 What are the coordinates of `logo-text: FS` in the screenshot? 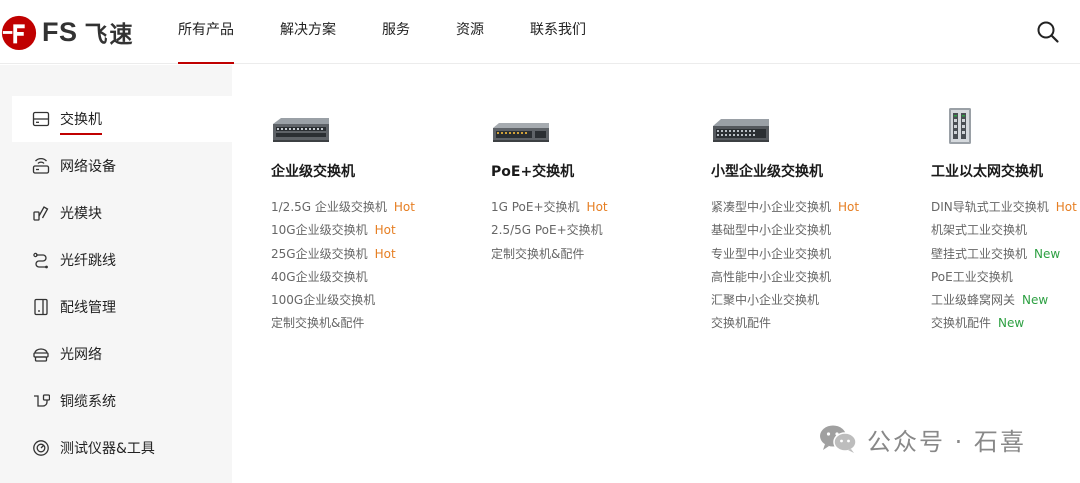 It's located at (60, 31).